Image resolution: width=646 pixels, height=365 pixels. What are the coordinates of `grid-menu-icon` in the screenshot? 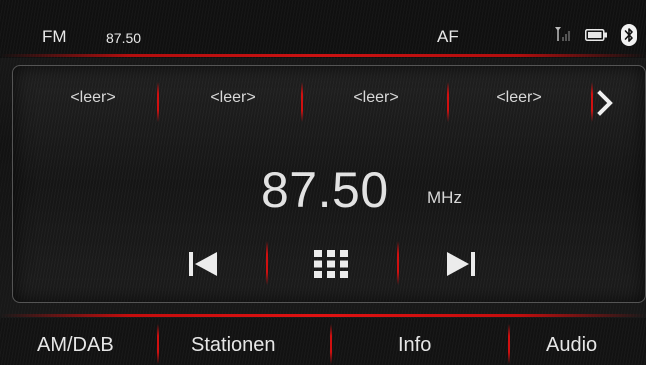 It's located at (331, 264).